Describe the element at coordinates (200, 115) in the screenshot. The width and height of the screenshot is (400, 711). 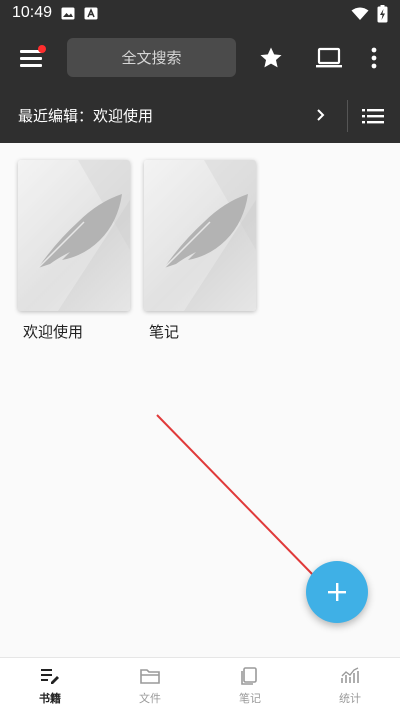
I see `recent-edit-bar: 最近编辑：欢迎使用` at that location.